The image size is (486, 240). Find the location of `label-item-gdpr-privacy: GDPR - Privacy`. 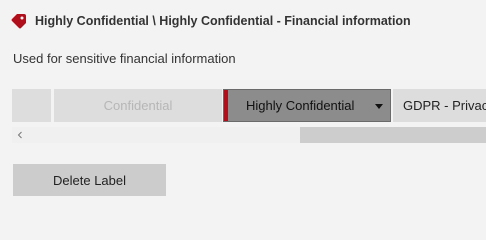

label-item-gdpr-privacy: GDPR - Privacy is located at coordinates (439, 105).